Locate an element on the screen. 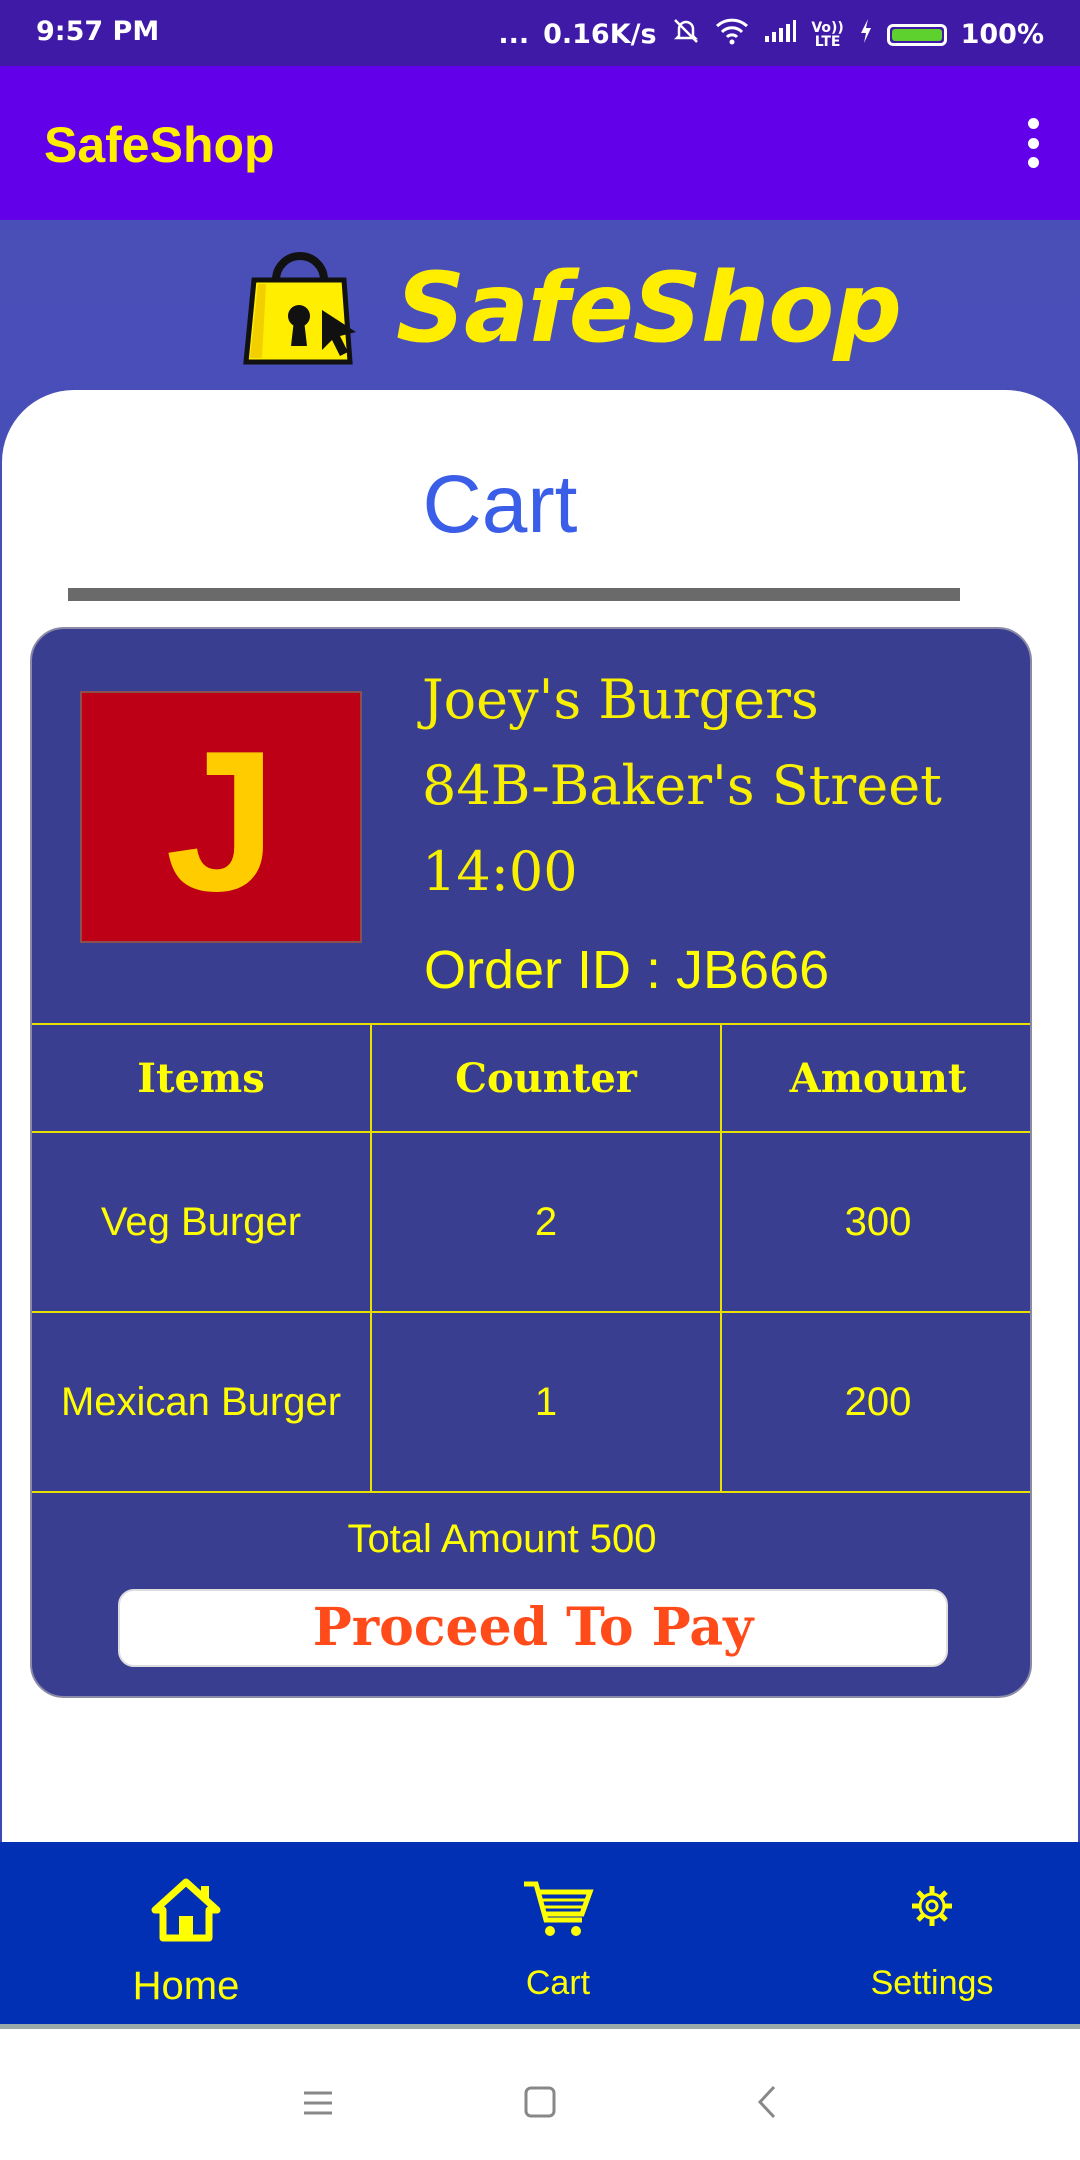 The height and width of the screenshot is (2160, 1080). store-info: Joey's Burgers 84B-Baker's Street 14:00 is located at coordinates (682, 786).